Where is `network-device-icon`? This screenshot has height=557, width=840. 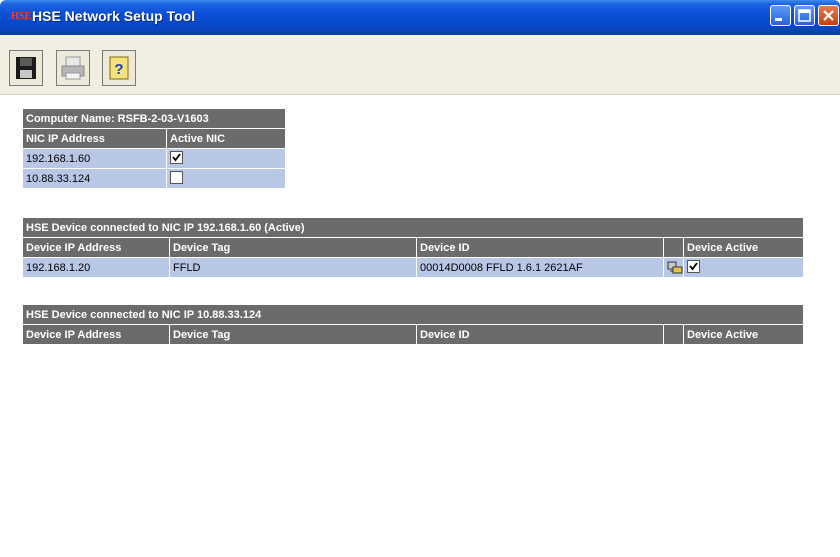
network-device-icon is located at coordinates (675, 268).